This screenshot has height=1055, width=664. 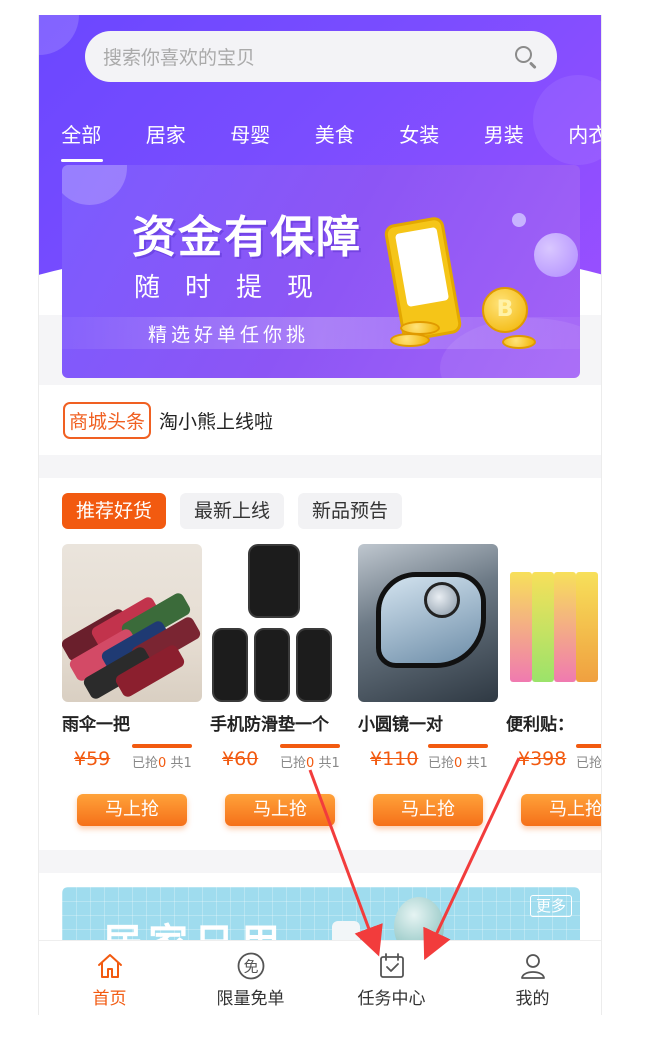 I want to click on tab-home: 首页, so click(x=109, y=978).